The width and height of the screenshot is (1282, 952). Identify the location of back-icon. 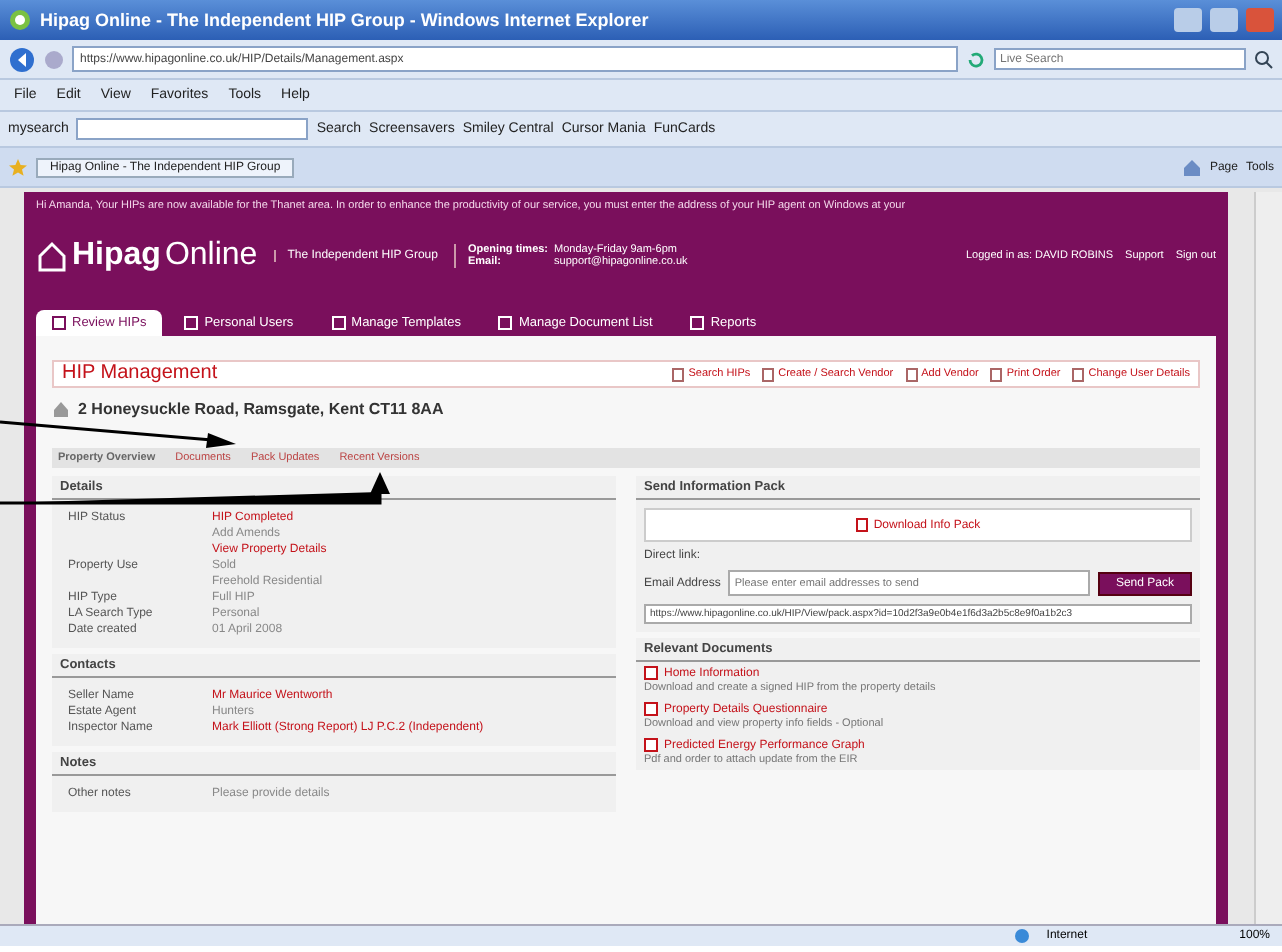
(22, 59).